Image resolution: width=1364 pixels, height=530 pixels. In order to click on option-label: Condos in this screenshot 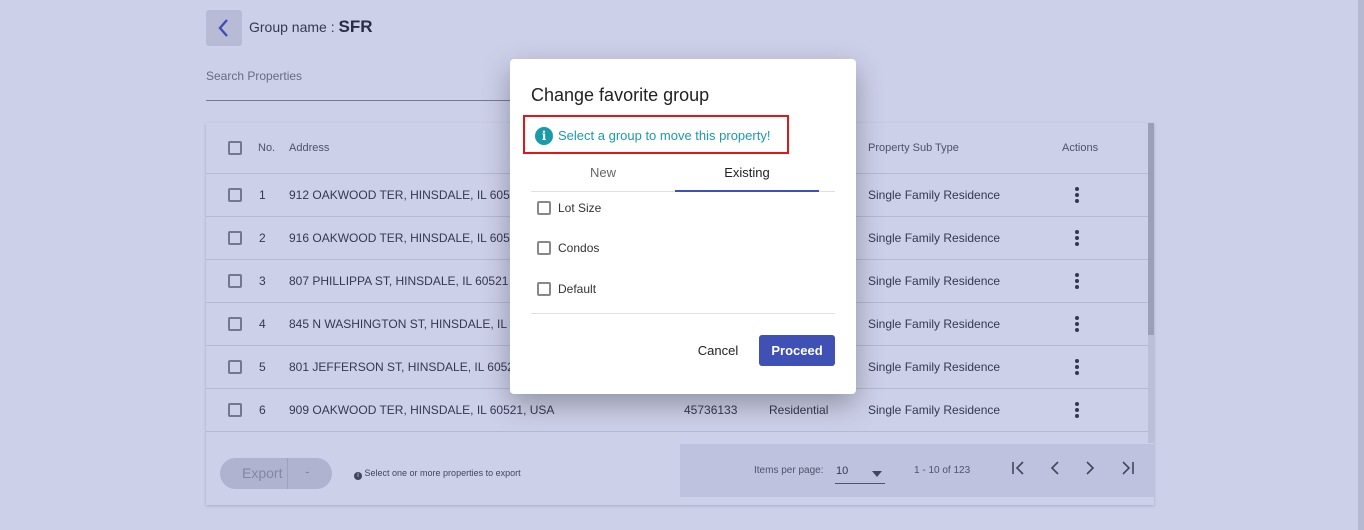, I will do `click(579, 248)`.